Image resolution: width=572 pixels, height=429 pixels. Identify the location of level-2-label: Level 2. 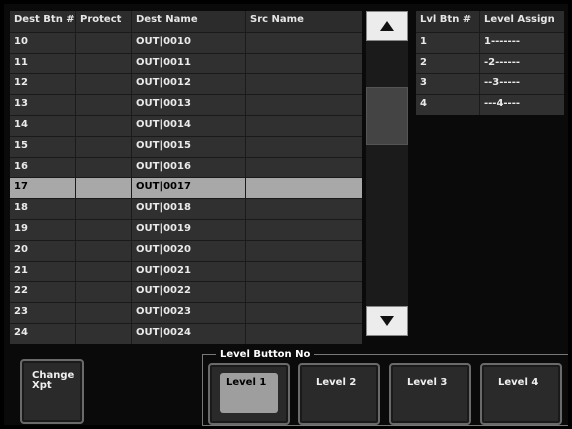
(336, 382).